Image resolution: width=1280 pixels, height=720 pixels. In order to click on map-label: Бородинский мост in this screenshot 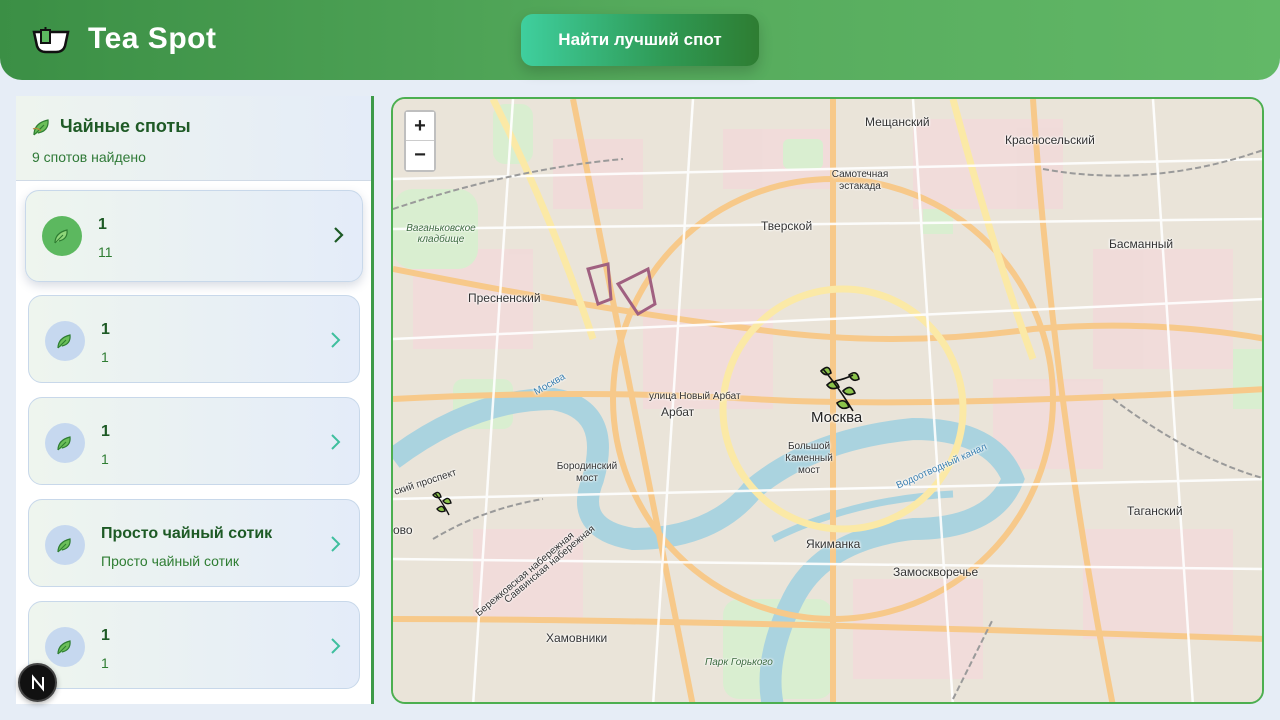, I will do `click(587, 472)`.